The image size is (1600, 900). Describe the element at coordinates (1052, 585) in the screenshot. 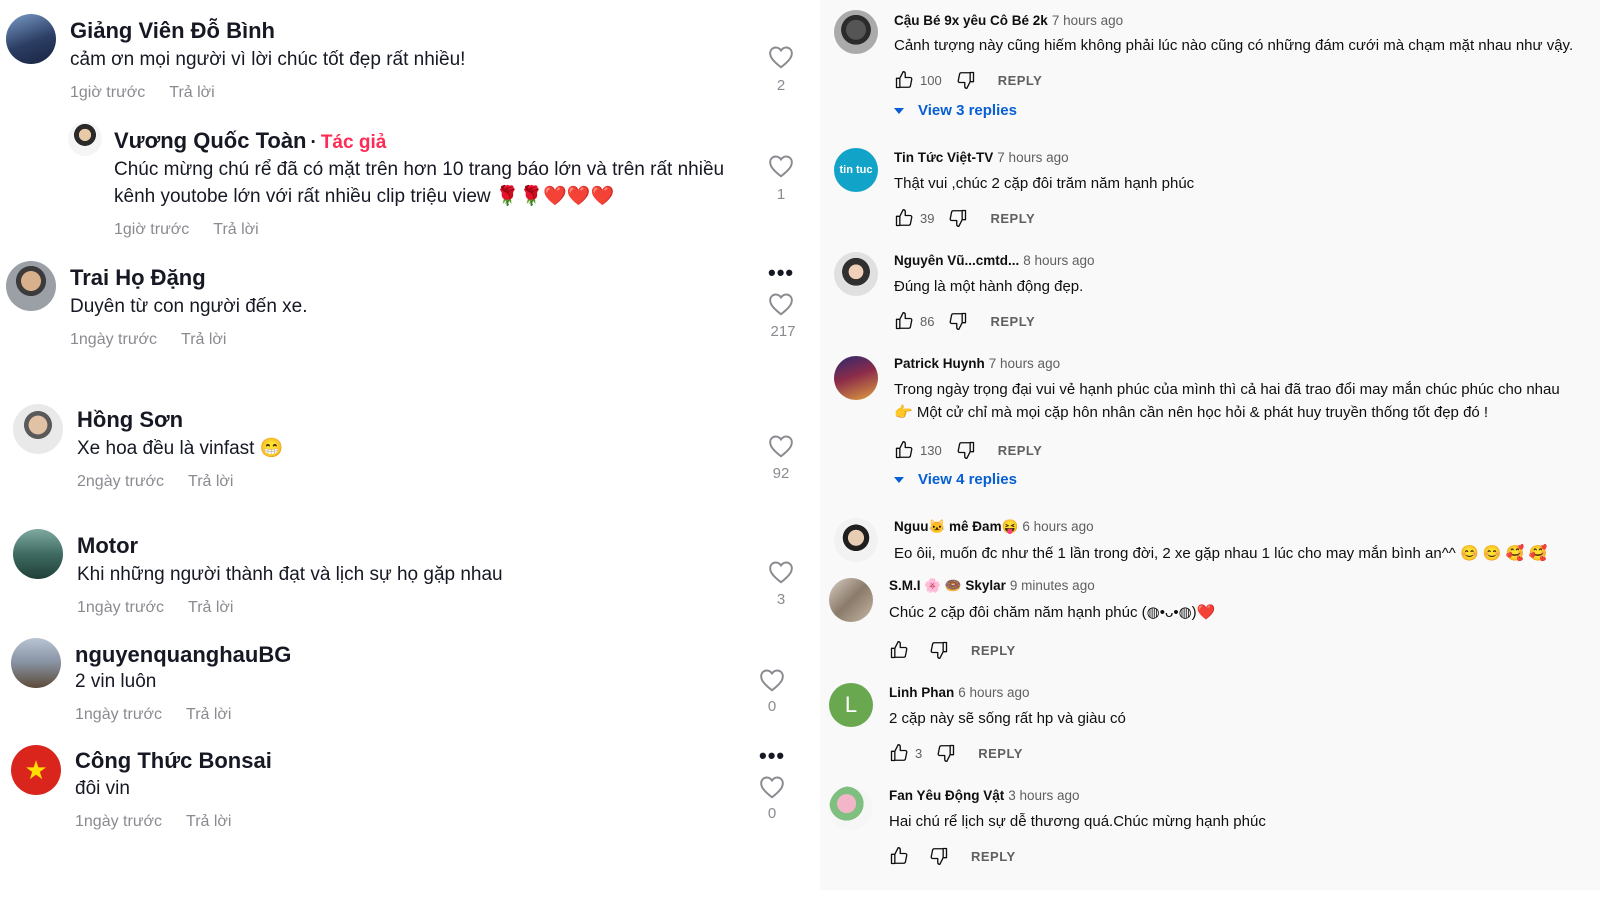

I see `comment-time: 9 minutes ago` at that location.